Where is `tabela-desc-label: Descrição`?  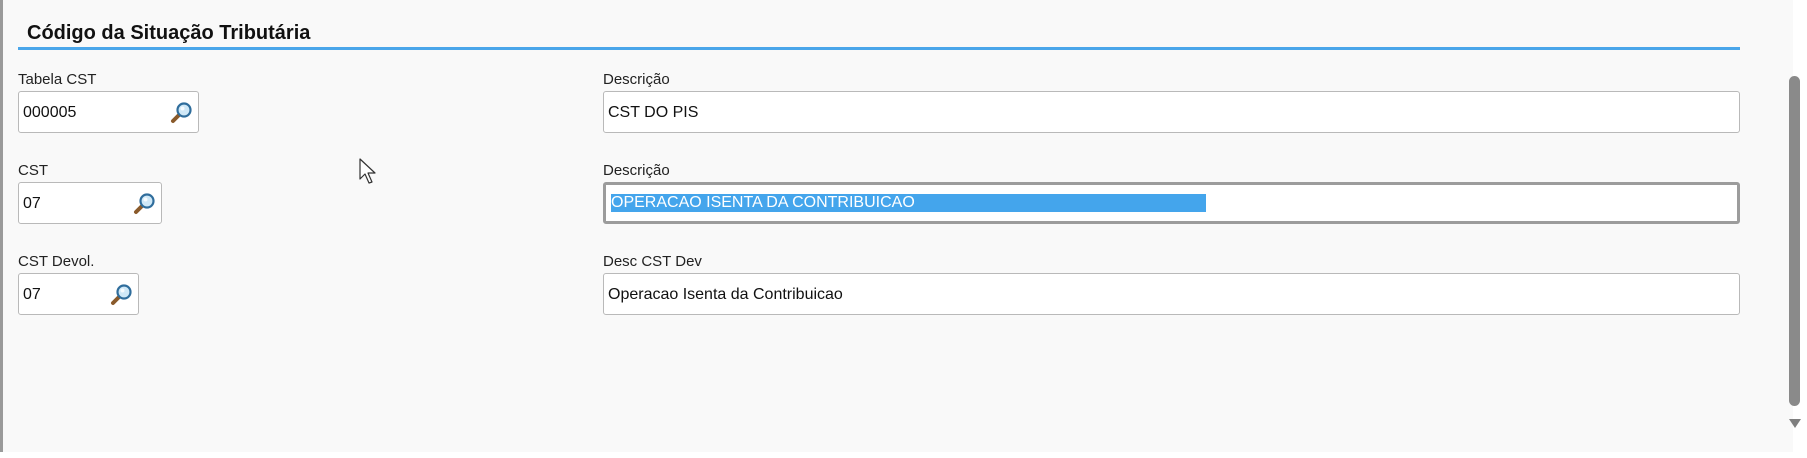 tabela-desc-label: Descrição is located at coordinates (636, 79).